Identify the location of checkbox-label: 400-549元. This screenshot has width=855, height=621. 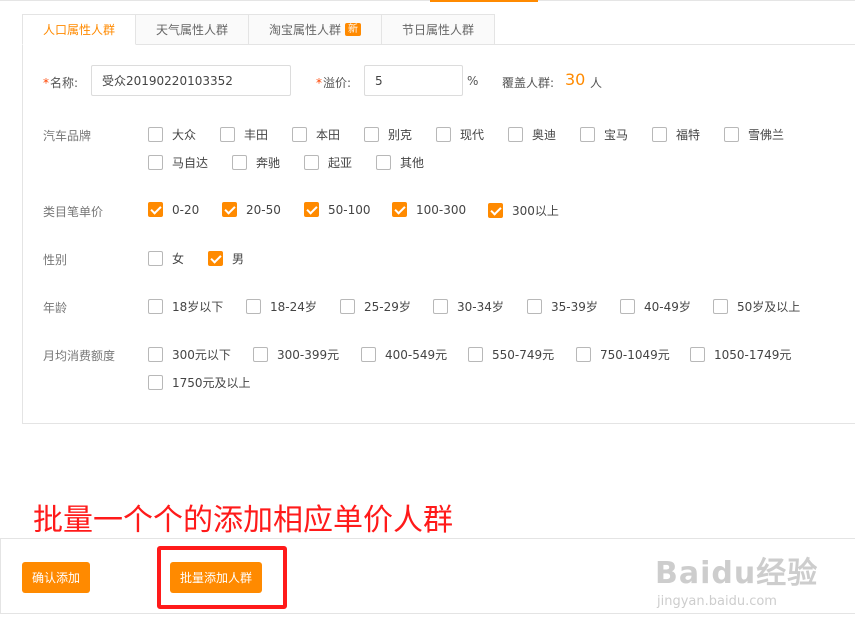
(416, 355).